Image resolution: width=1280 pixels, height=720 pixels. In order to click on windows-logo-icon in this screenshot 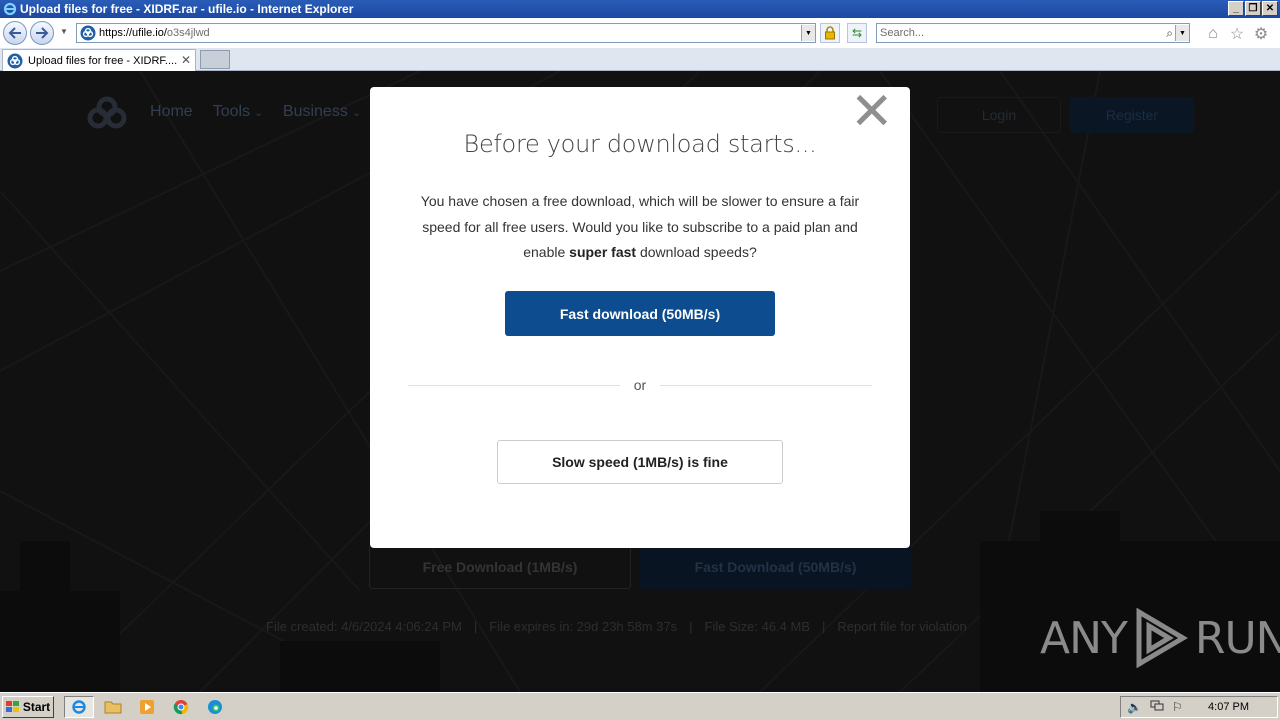, I will do `click(12, 706)`.